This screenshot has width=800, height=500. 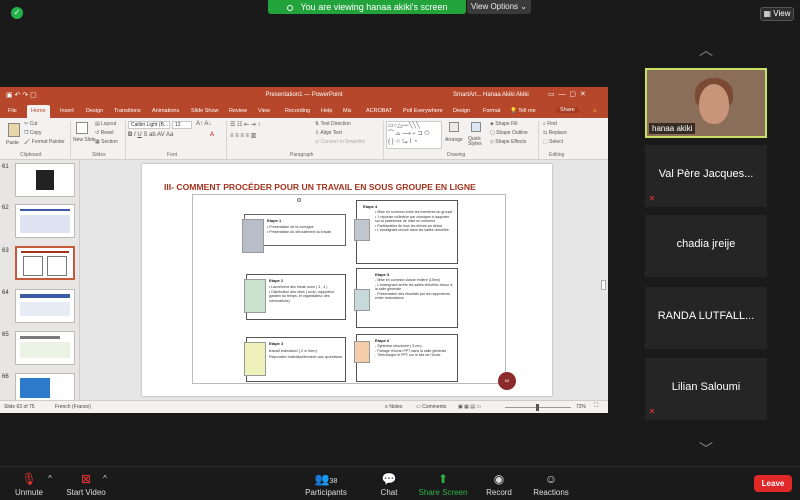 What do you see at coordinates (105, 124) in the screenshot?
I see `layout-button: ▤ Layout` at bounding box center [105, 124].